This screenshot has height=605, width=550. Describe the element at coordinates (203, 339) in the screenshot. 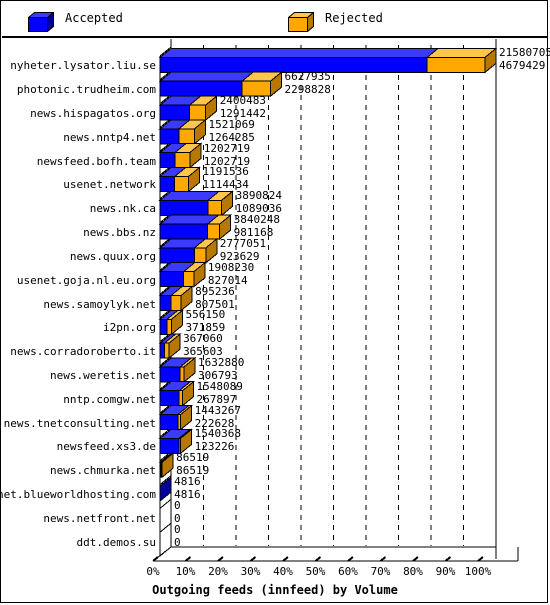

I see `bar-value-accepted: 367060` at that location.